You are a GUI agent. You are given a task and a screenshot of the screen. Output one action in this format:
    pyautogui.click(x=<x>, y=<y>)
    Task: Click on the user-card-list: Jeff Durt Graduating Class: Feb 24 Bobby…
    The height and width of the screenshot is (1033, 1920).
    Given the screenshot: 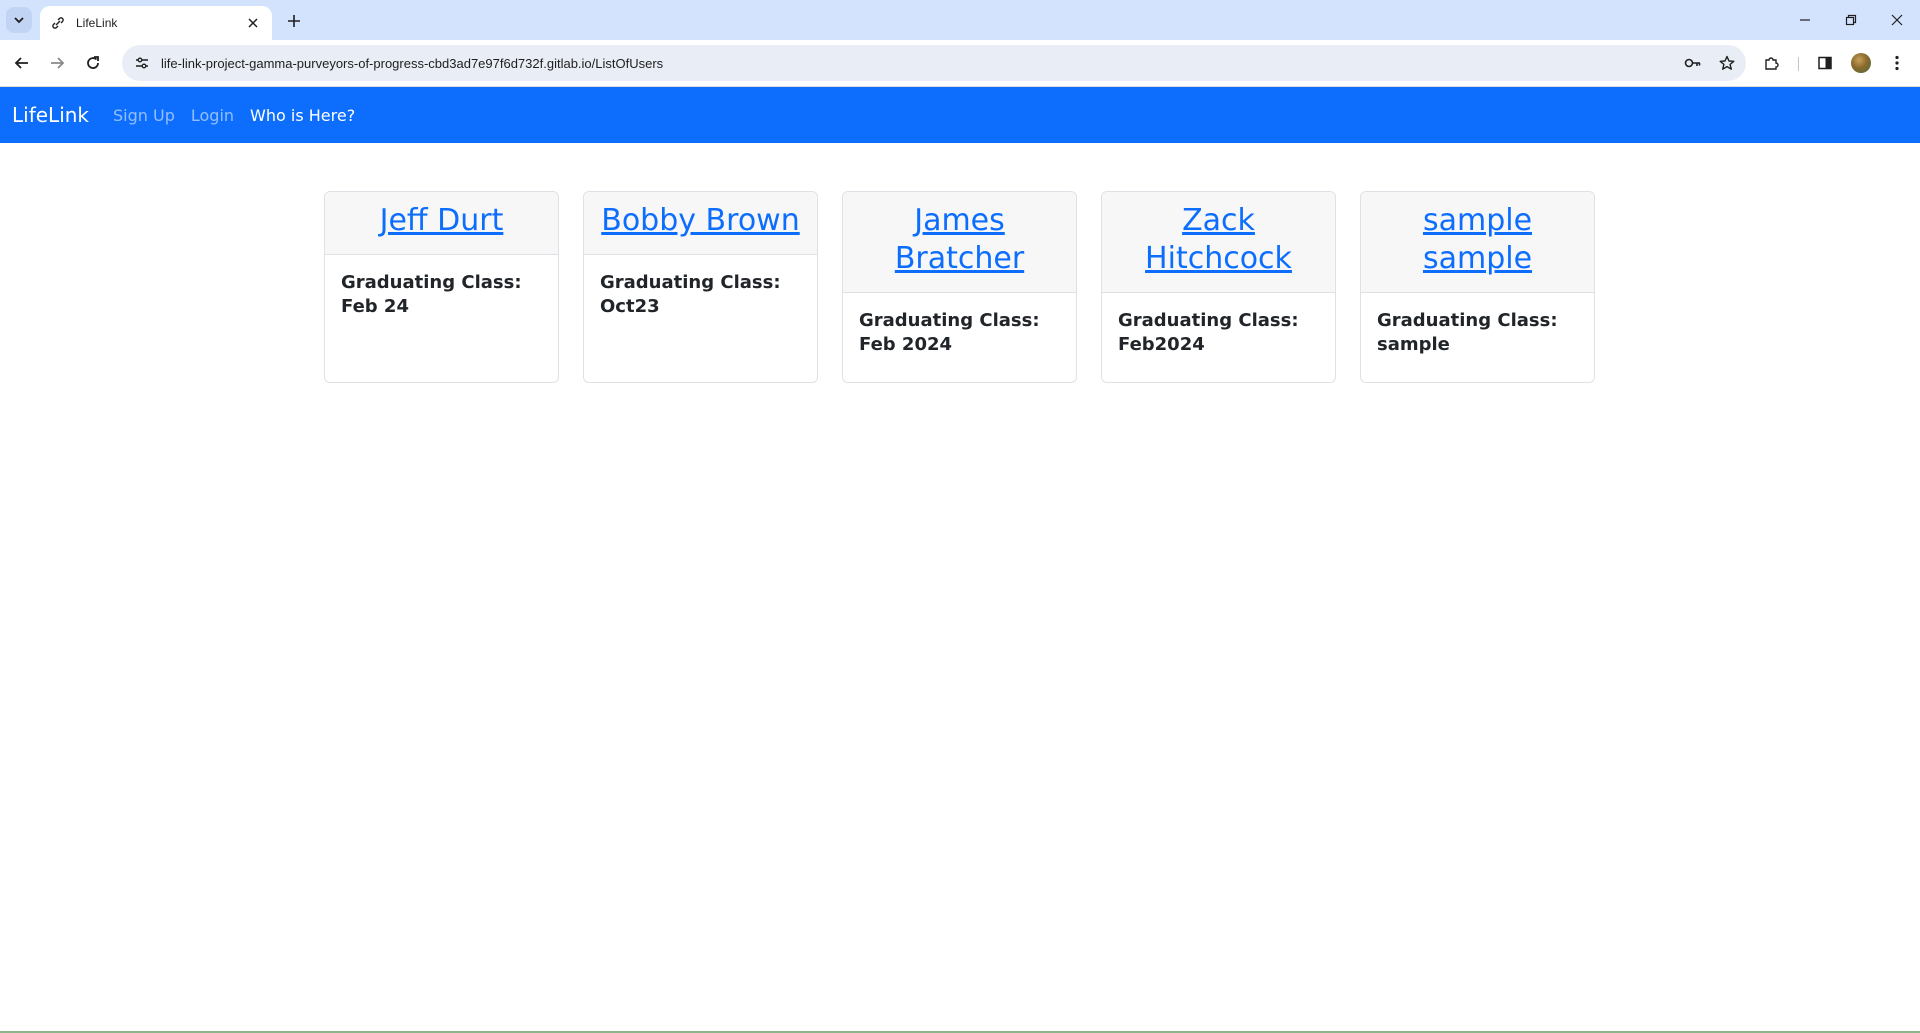 What is the action you would take?
    pyautogui.click(x=959, y=287)
    